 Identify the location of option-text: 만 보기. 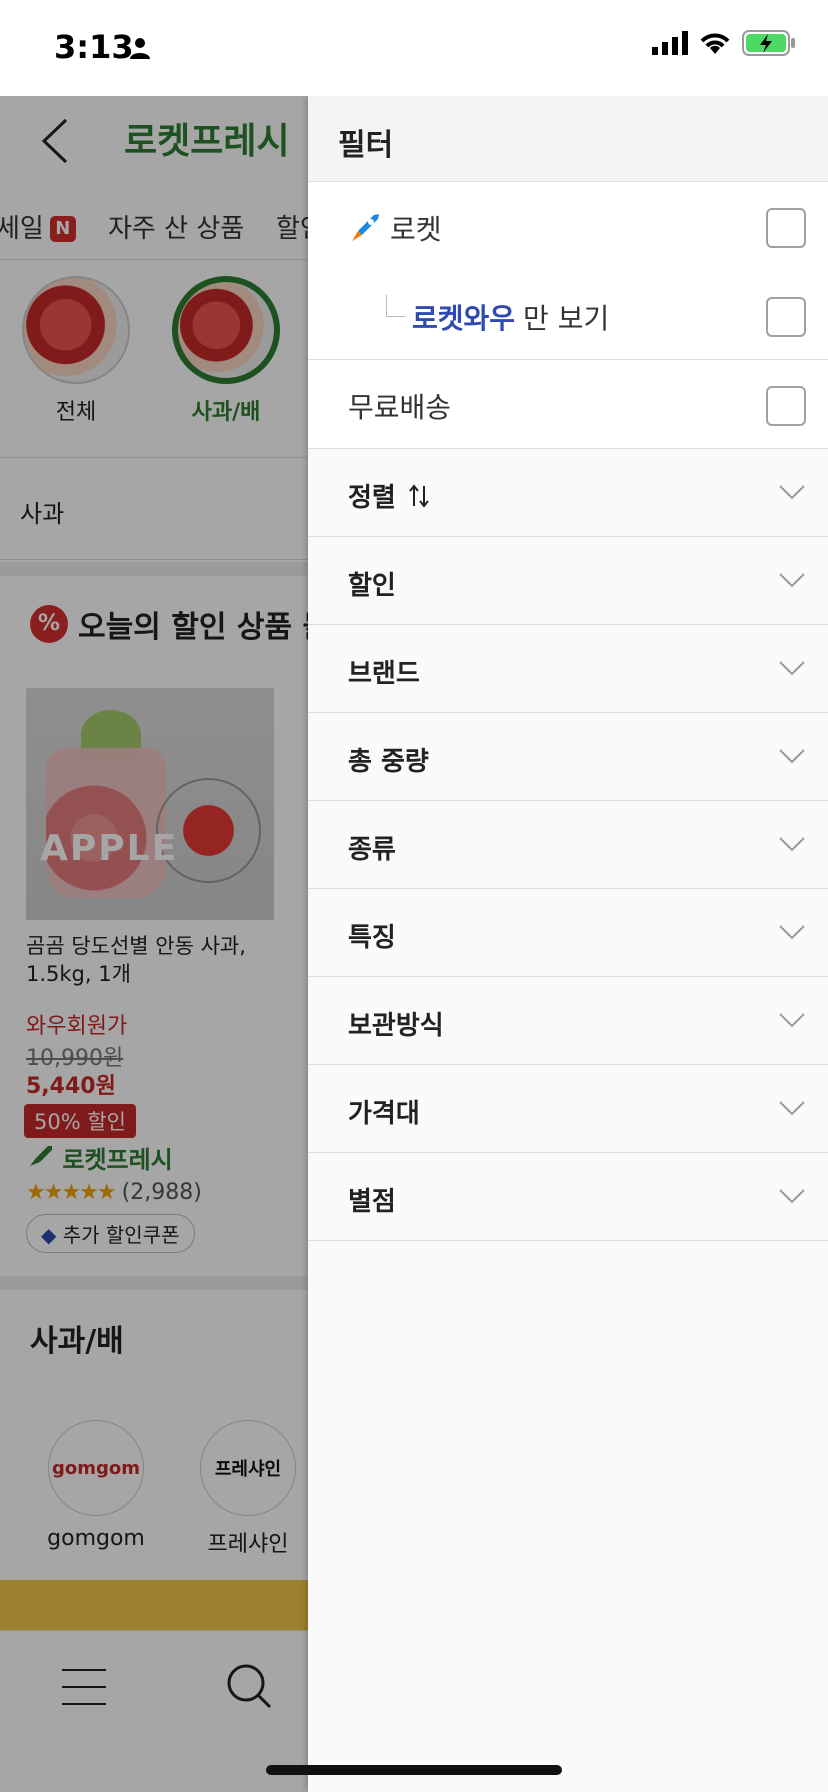
(566, 318).